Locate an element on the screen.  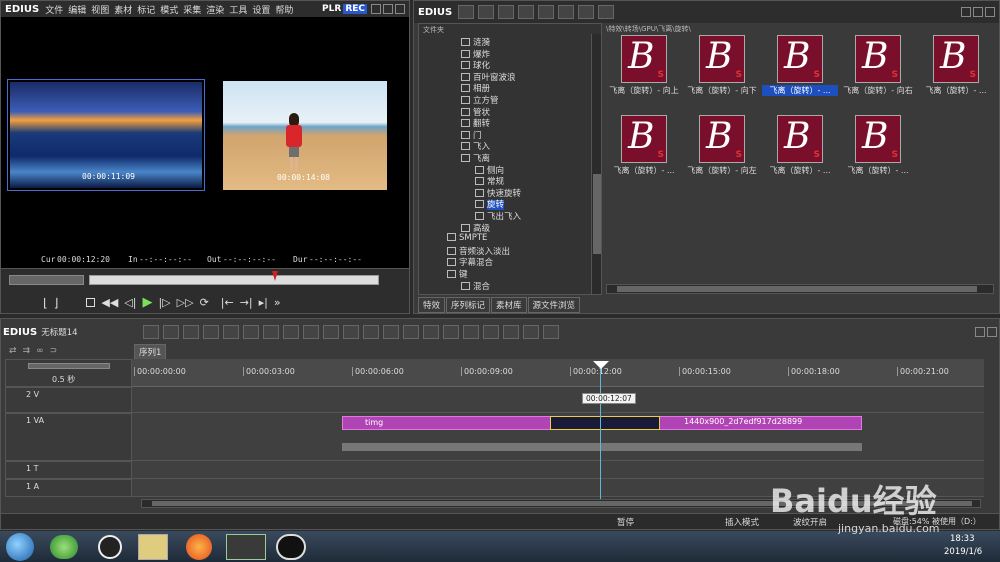
sync-icon: ⇉ is located at coordinates (27, 351).